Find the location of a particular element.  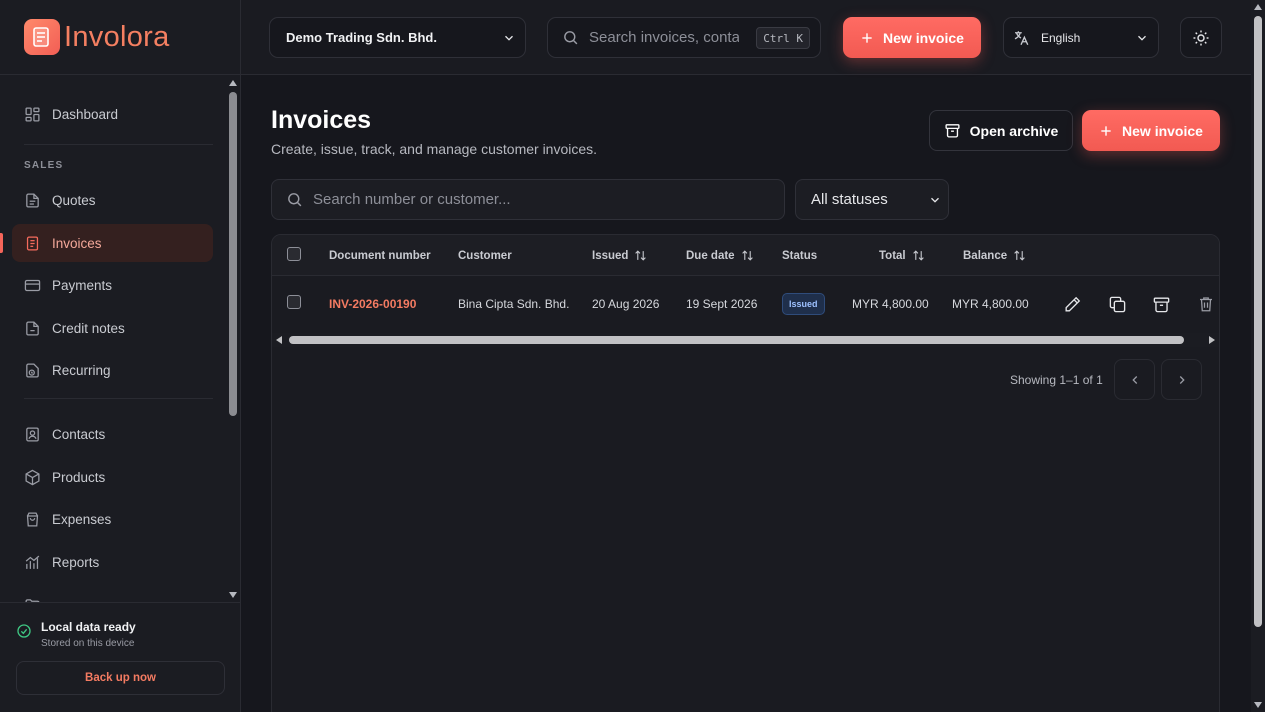

sidebar-item-contacts: Contacts is located at coordinates (112, 434).